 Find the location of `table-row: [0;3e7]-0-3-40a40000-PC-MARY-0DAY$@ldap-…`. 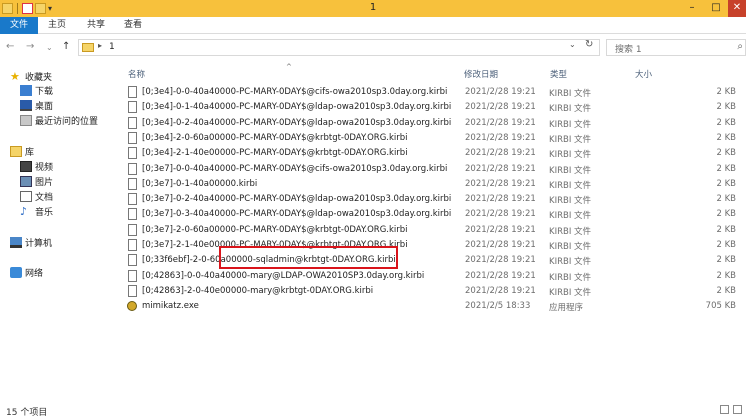

table-row: [0;3e7]-0-3-40a40000-PC-MARY-0DAY$@ldap-… is located at coordinates (430, 214).